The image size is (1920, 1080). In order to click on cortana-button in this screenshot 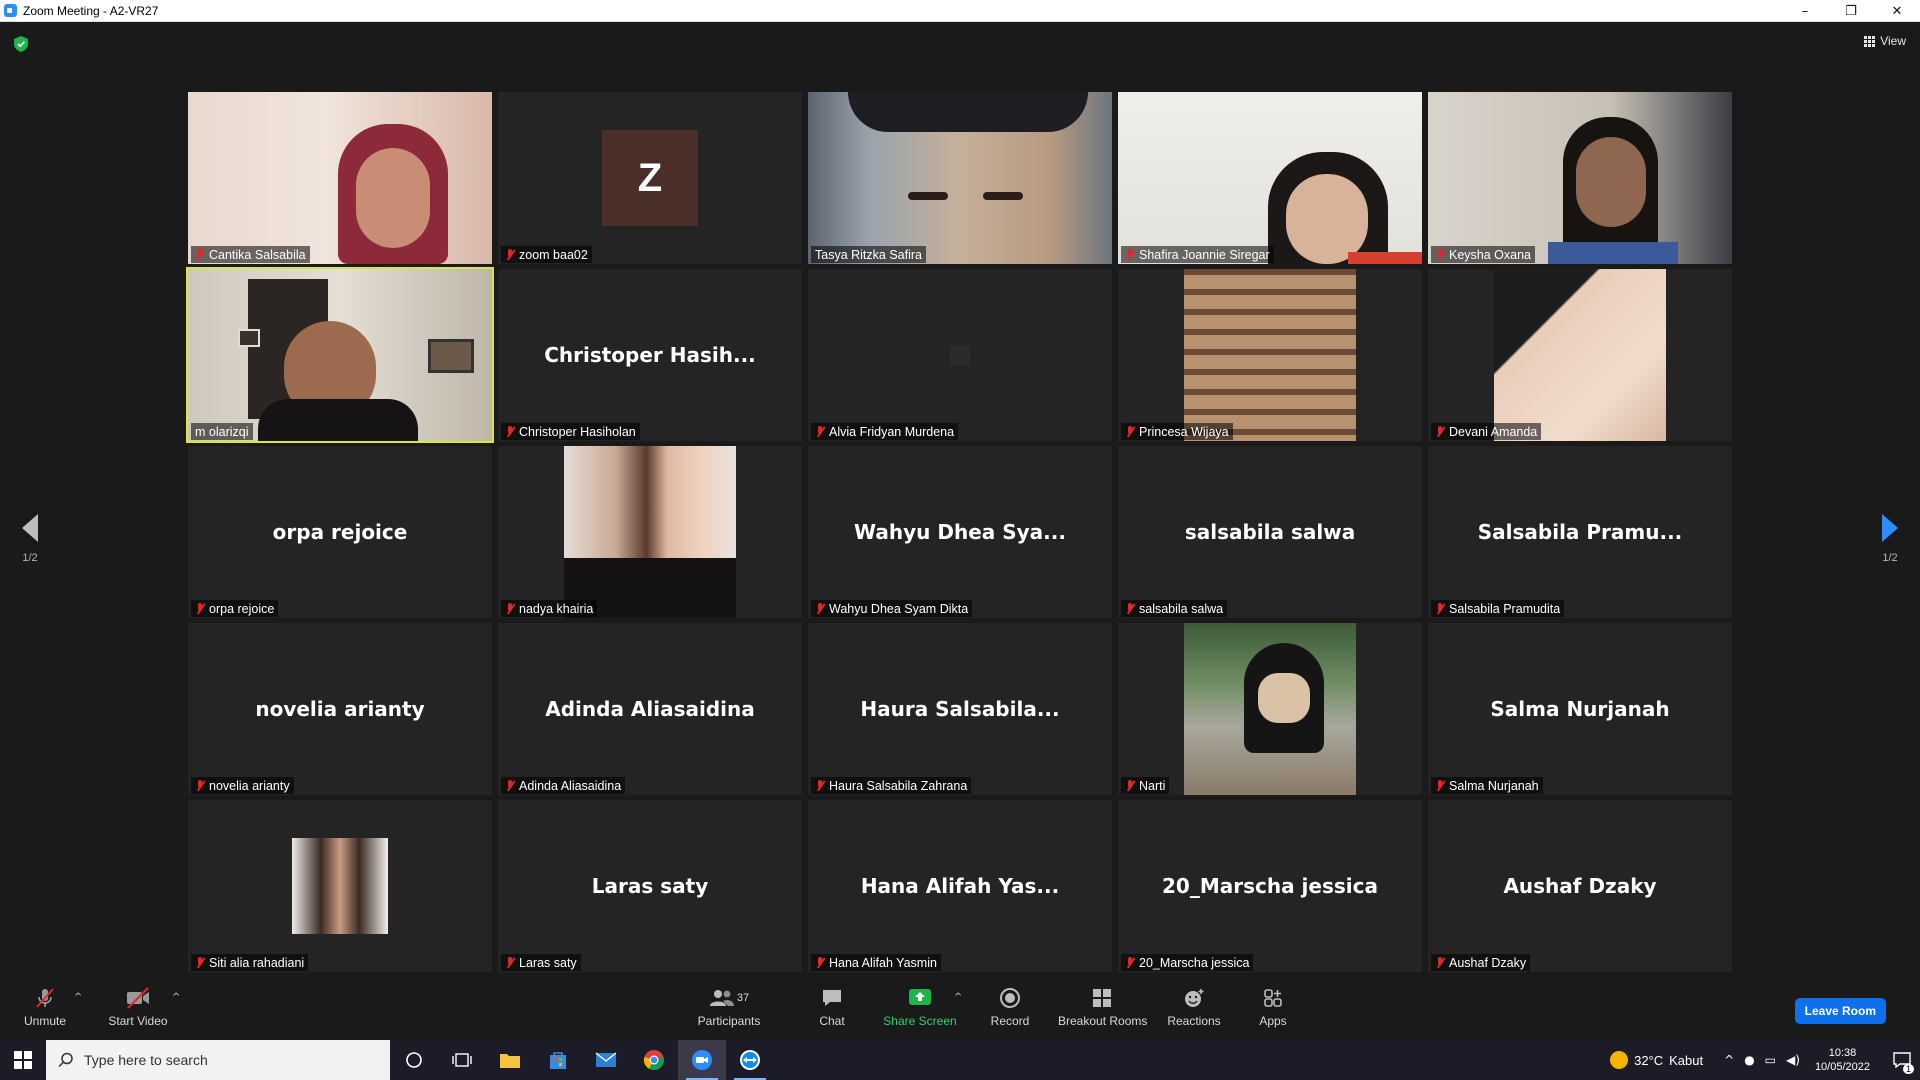, I will do `click(414, 1060)`.